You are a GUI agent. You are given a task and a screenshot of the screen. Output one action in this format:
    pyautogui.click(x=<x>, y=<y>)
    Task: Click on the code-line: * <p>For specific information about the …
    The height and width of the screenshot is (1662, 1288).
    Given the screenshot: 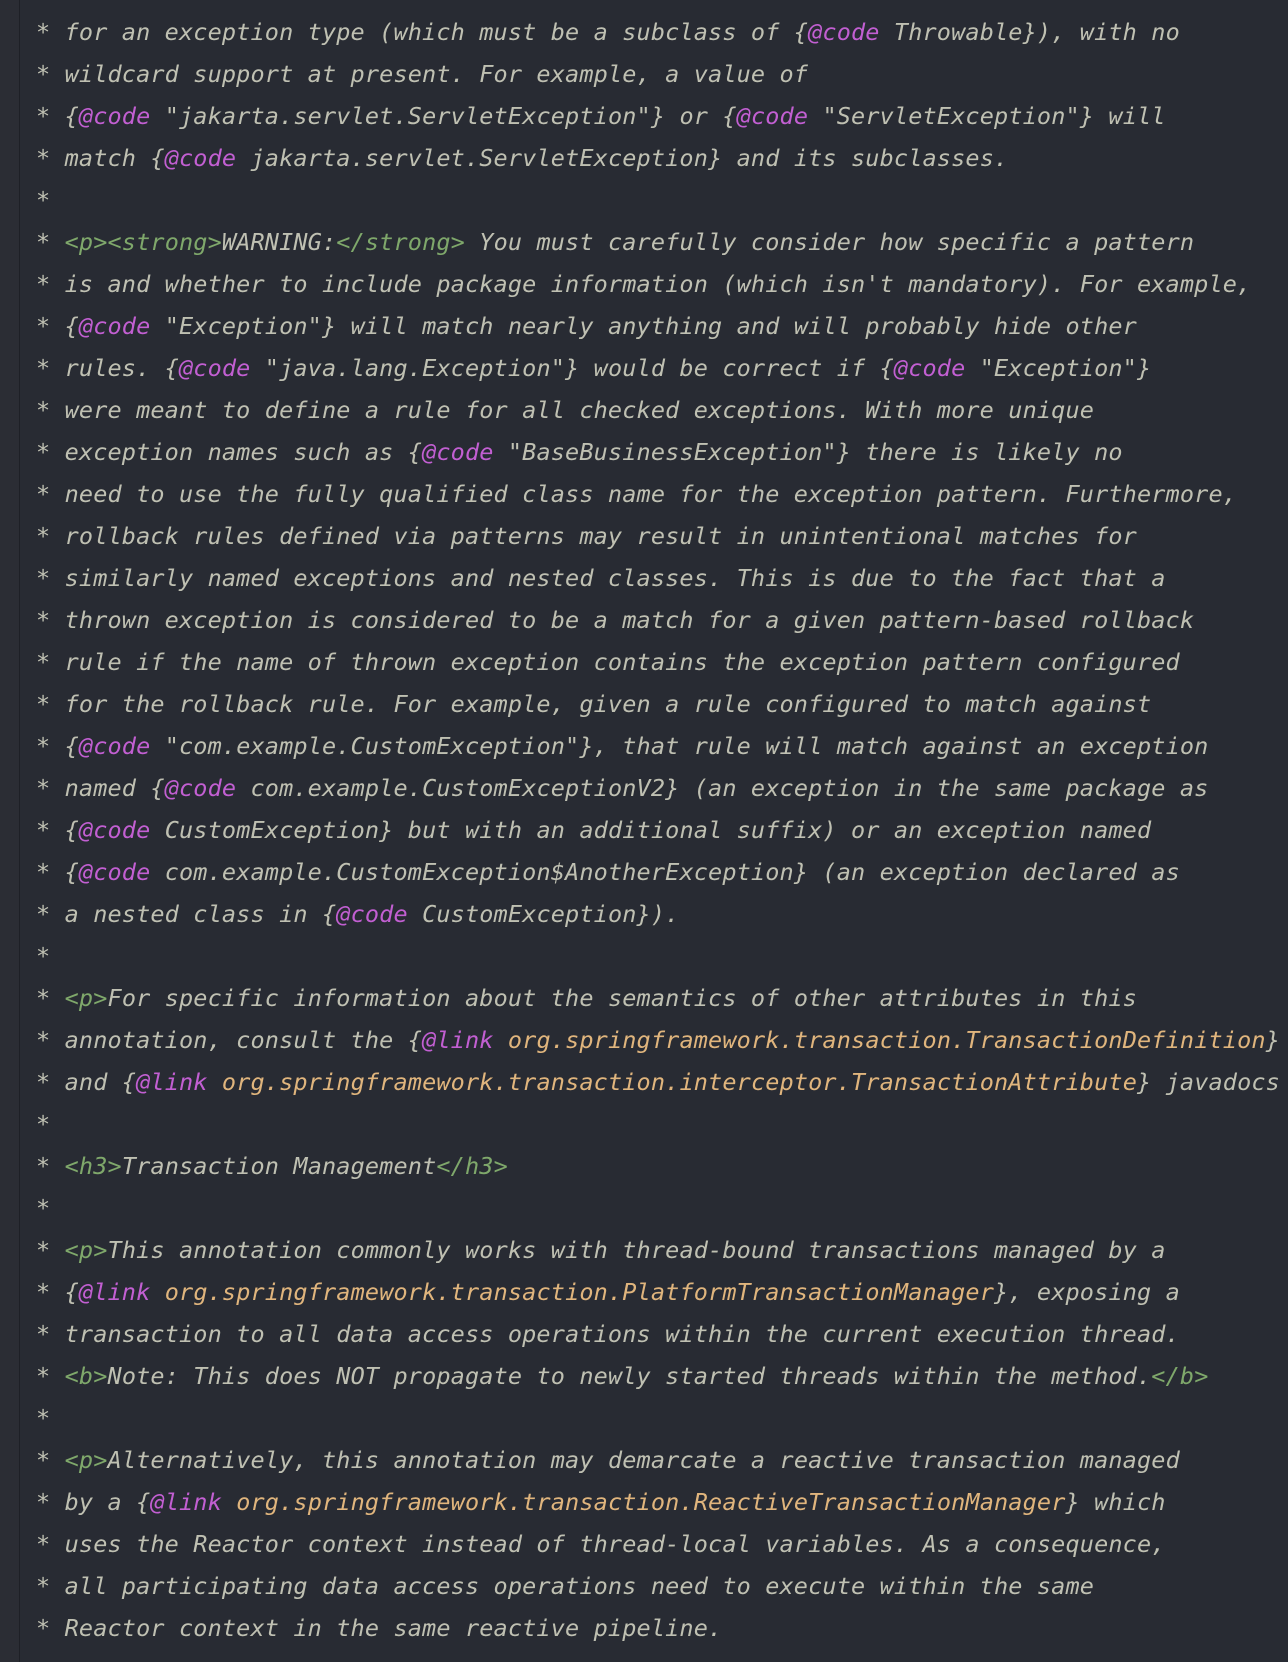 What is the action you would take?
    pyautogui.click(x=662, y=998)
    